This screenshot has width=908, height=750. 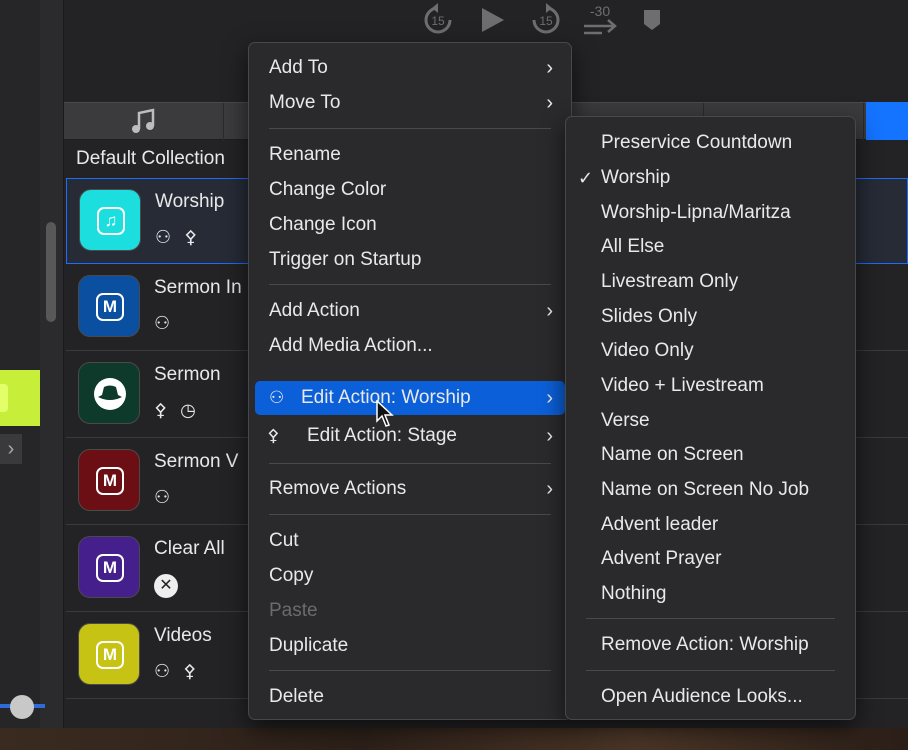 I want to click on mustache-icon: ⚇, so click(x=277, y=397).